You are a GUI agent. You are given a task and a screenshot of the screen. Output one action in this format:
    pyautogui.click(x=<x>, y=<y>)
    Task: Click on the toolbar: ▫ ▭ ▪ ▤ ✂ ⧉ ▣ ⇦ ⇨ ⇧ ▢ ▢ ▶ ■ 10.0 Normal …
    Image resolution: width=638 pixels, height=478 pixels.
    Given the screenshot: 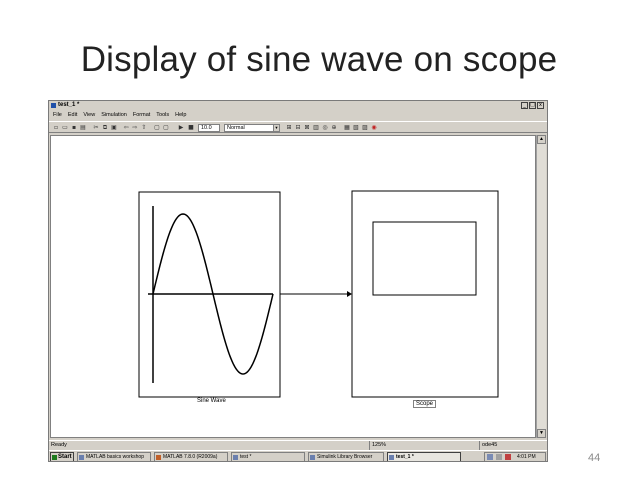 What is the action you would take?
    pyautogui.click(x=298, y=127)
    